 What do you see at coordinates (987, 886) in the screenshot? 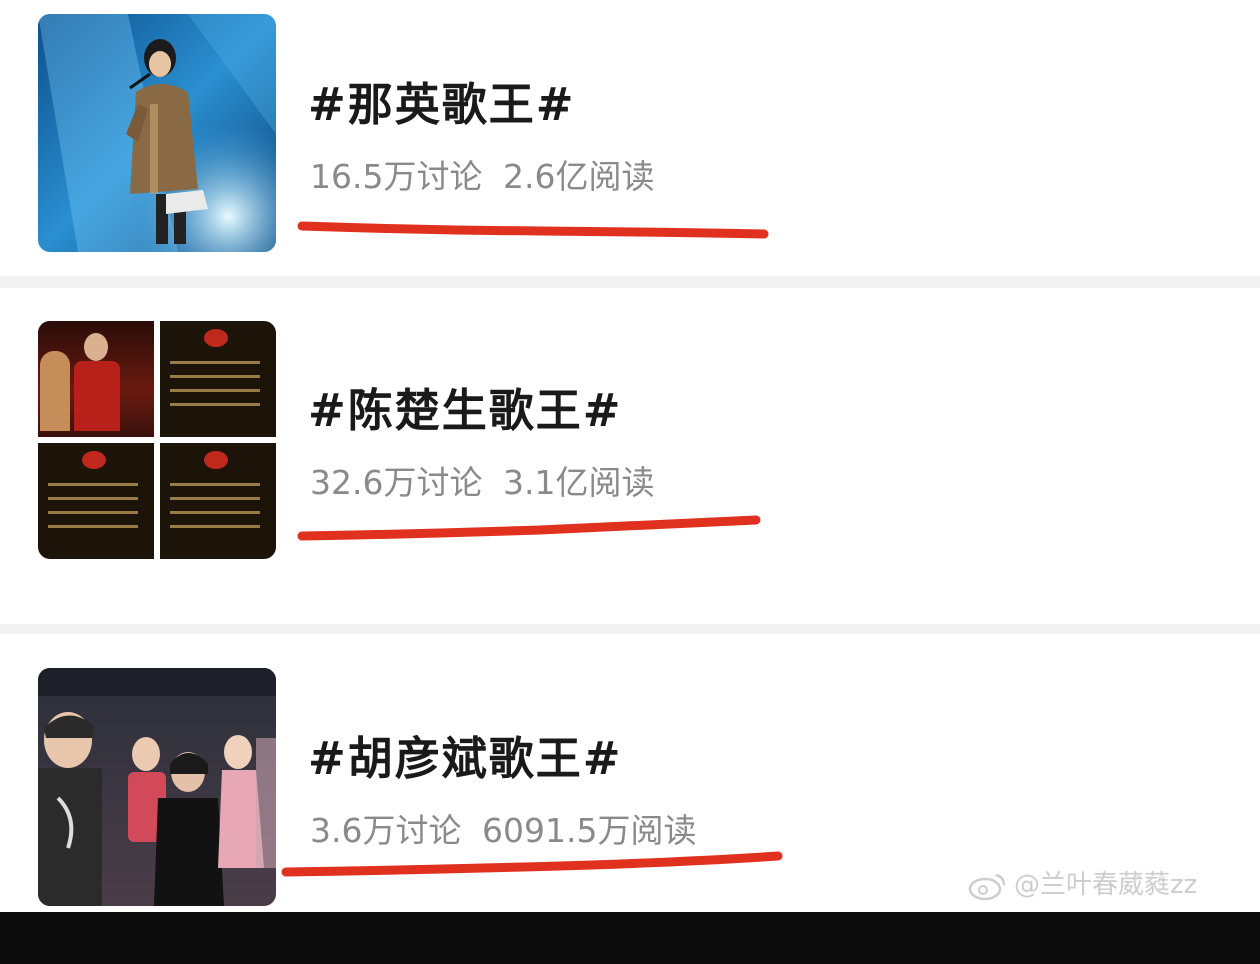
I see `weibo-icon` at bounding box center [987, 886].